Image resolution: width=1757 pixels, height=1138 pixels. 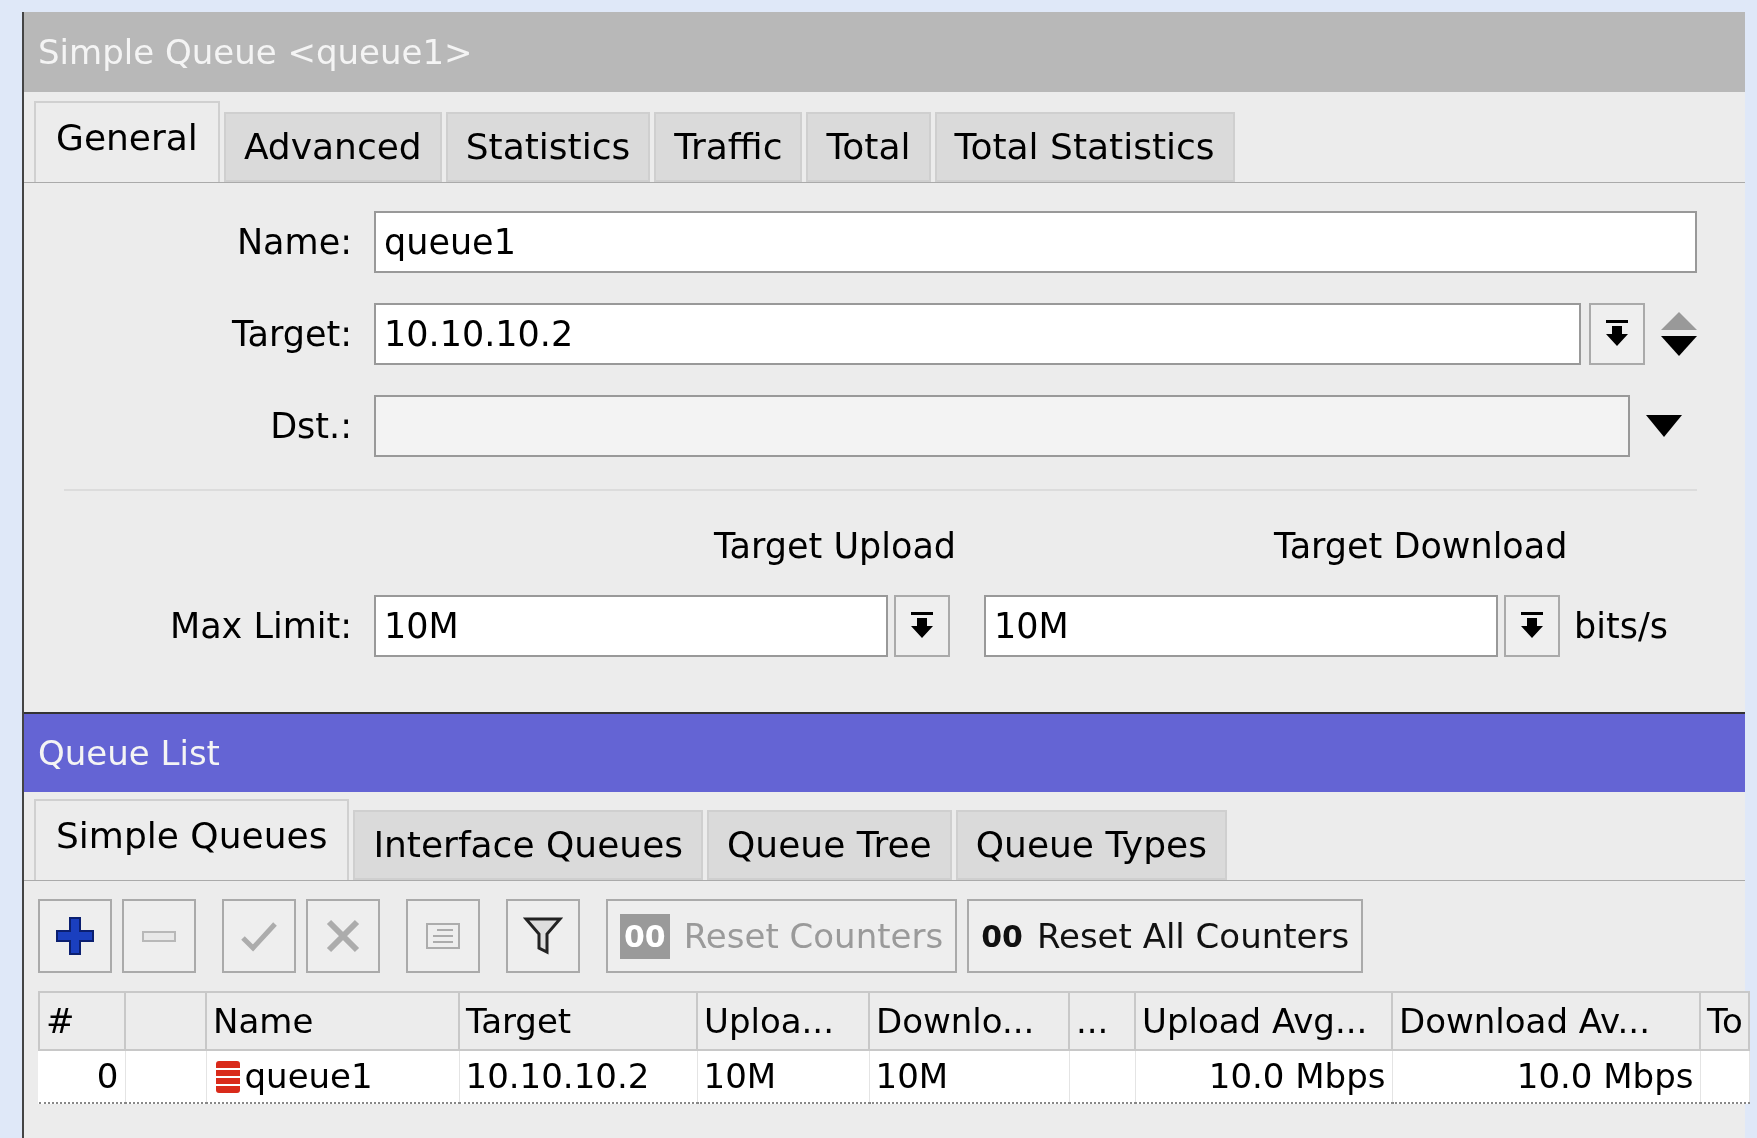 What do you see at coordinates (159, 936) in the screenshot?
I see `minus-icon` at bounding box center [159, 936].